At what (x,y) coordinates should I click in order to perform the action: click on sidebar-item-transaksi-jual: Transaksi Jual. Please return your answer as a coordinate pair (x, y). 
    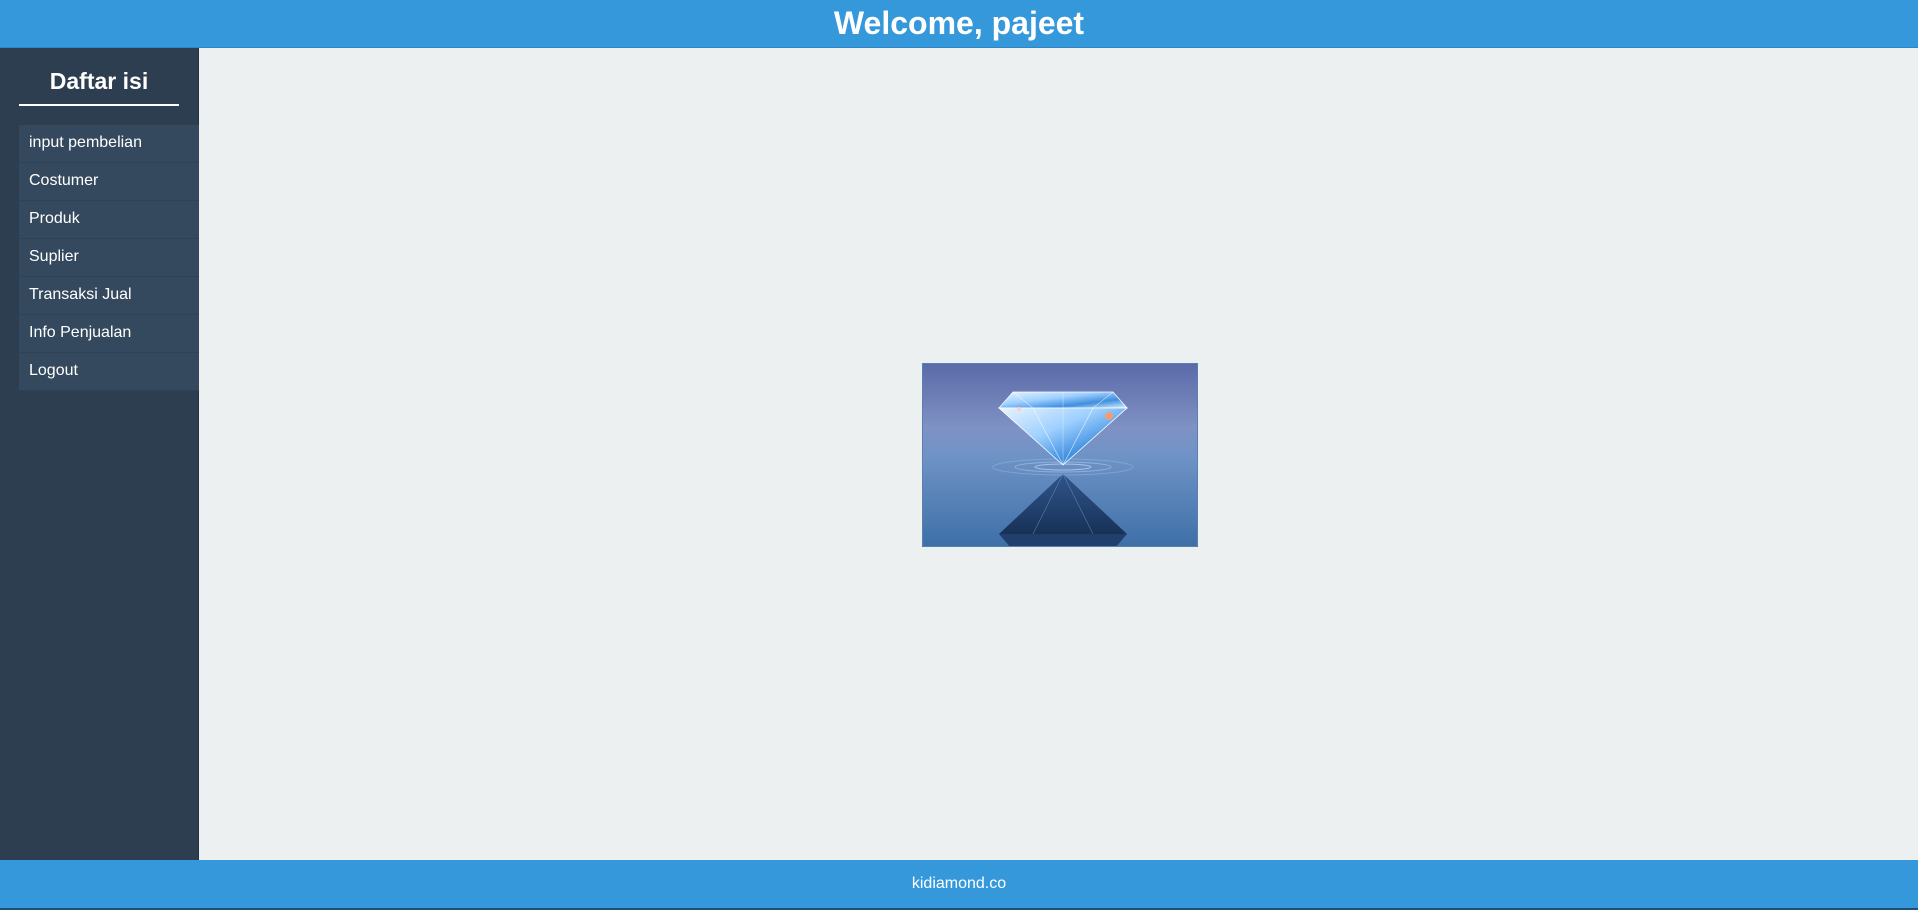
    Looking at the image, I should click on (109, 296).